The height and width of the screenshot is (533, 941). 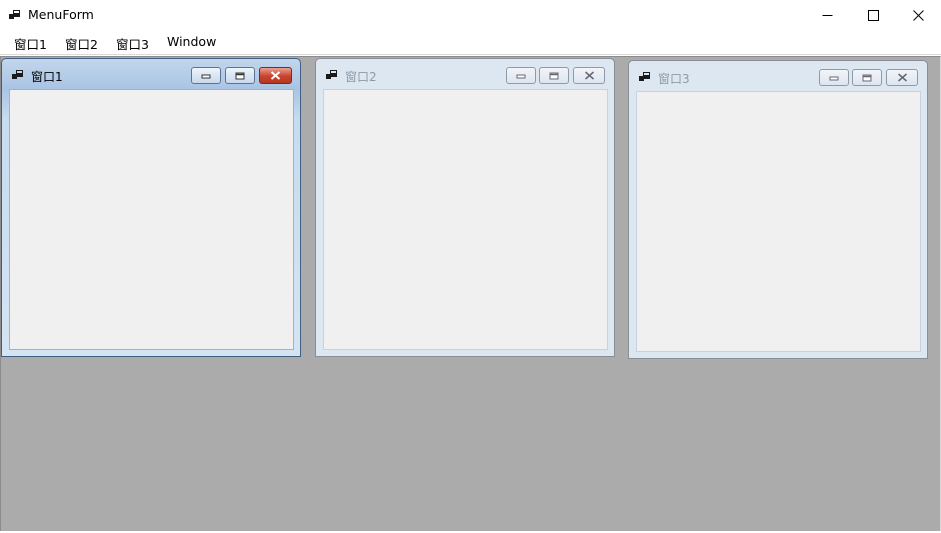 I want to click on close-button, so click(x=918, y=15).